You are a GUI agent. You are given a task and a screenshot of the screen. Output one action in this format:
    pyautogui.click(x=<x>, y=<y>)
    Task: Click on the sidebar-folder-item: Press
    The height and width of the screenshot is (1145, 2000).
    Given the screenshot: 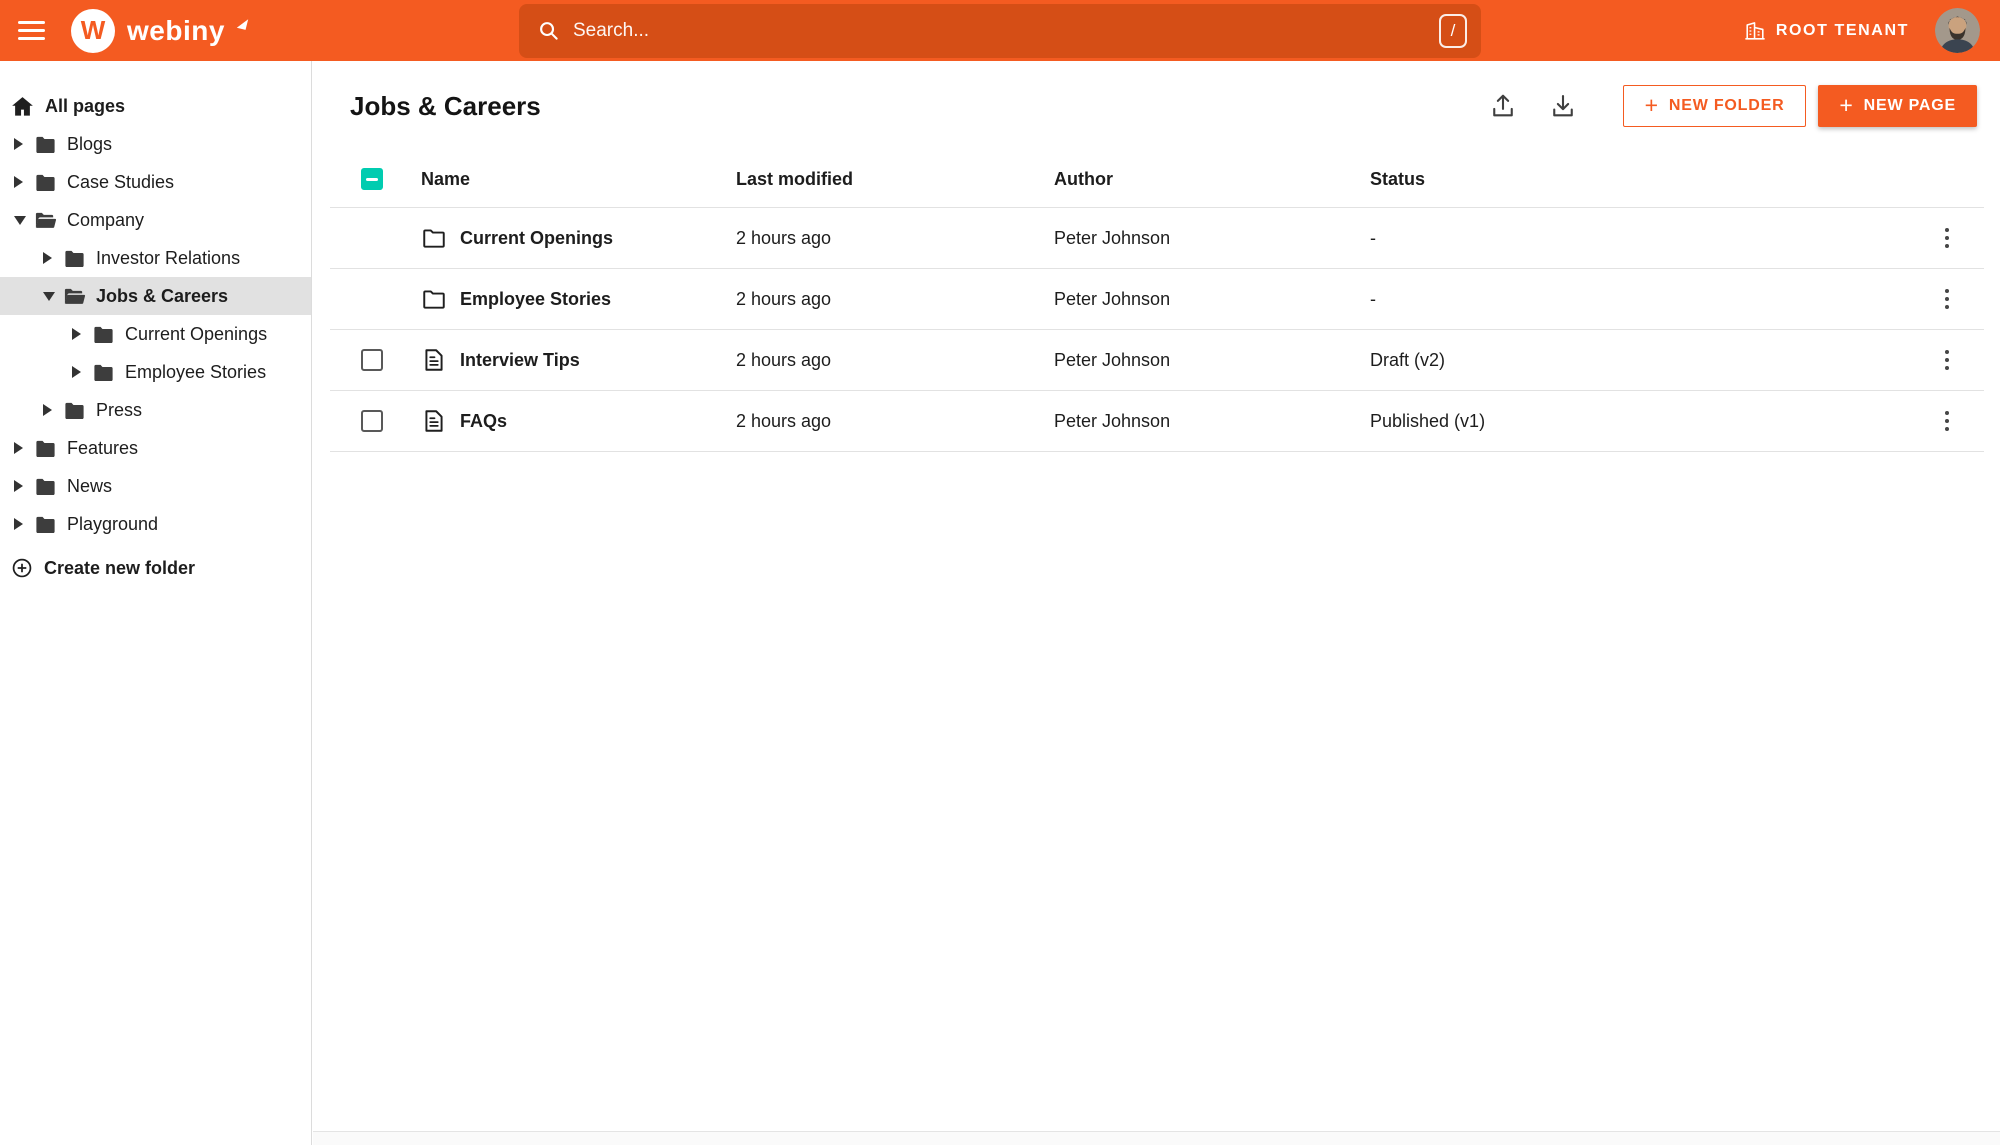 What is the action you would take?
    pyautogui.click(x=155, y=410)
    